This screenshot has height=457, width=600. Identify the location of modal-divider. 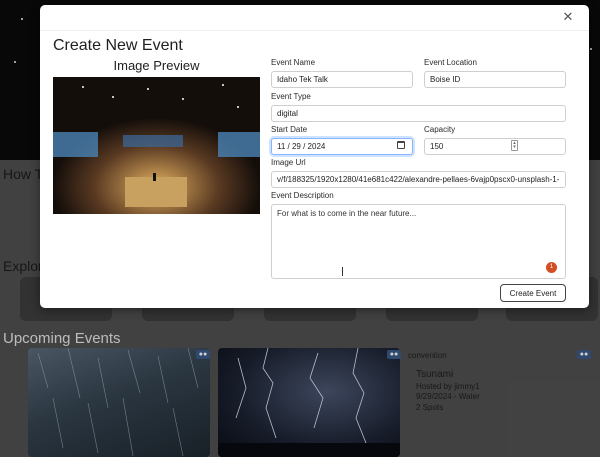
(314, 30).